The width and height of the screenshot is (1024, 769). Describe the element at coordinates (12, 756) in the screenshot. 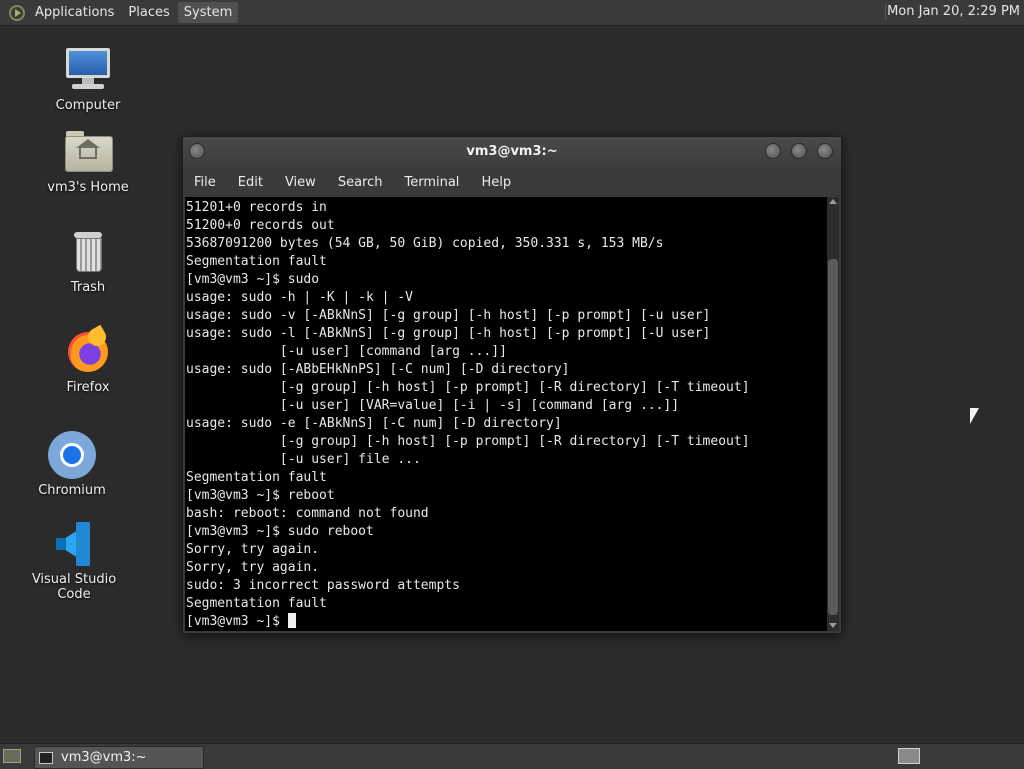

I see `show-desktop-icon` at that location.